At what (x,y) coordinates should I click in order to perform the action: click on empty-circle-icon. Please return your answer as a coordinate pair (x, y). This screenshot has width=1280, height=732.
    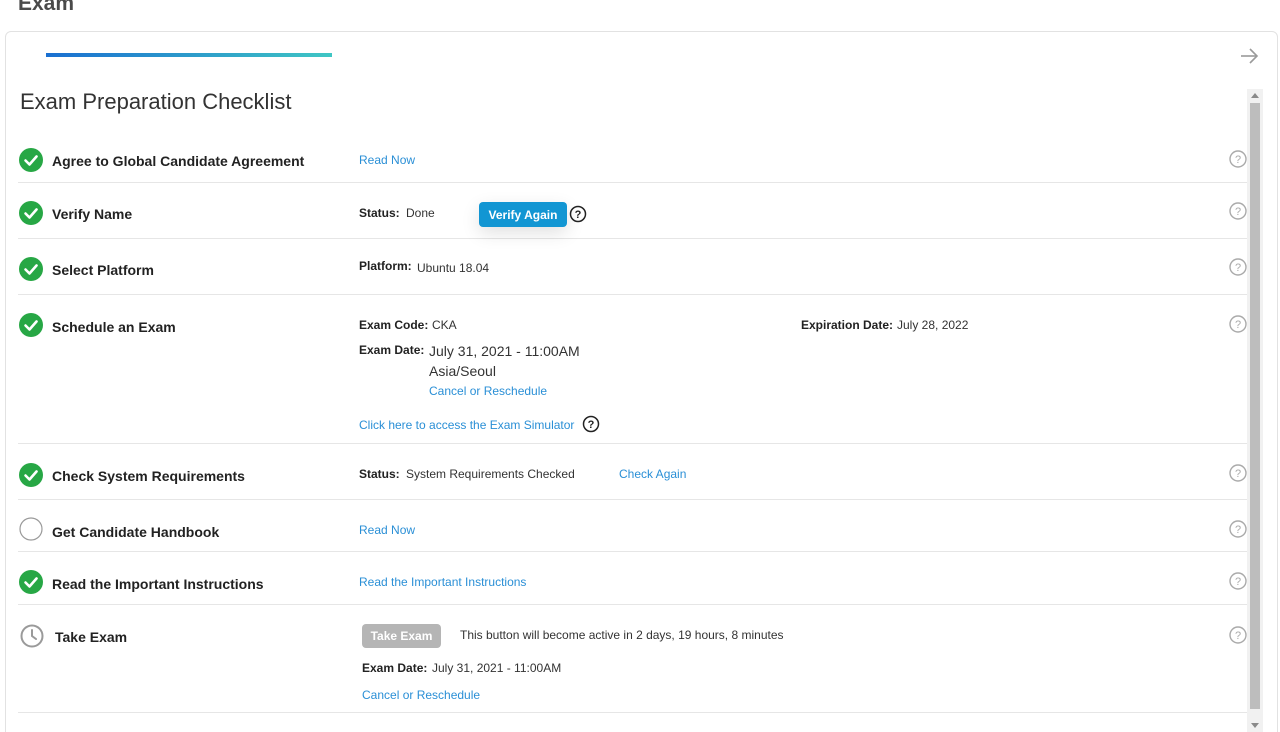
    Looking at the image, I should click on (31, 529).